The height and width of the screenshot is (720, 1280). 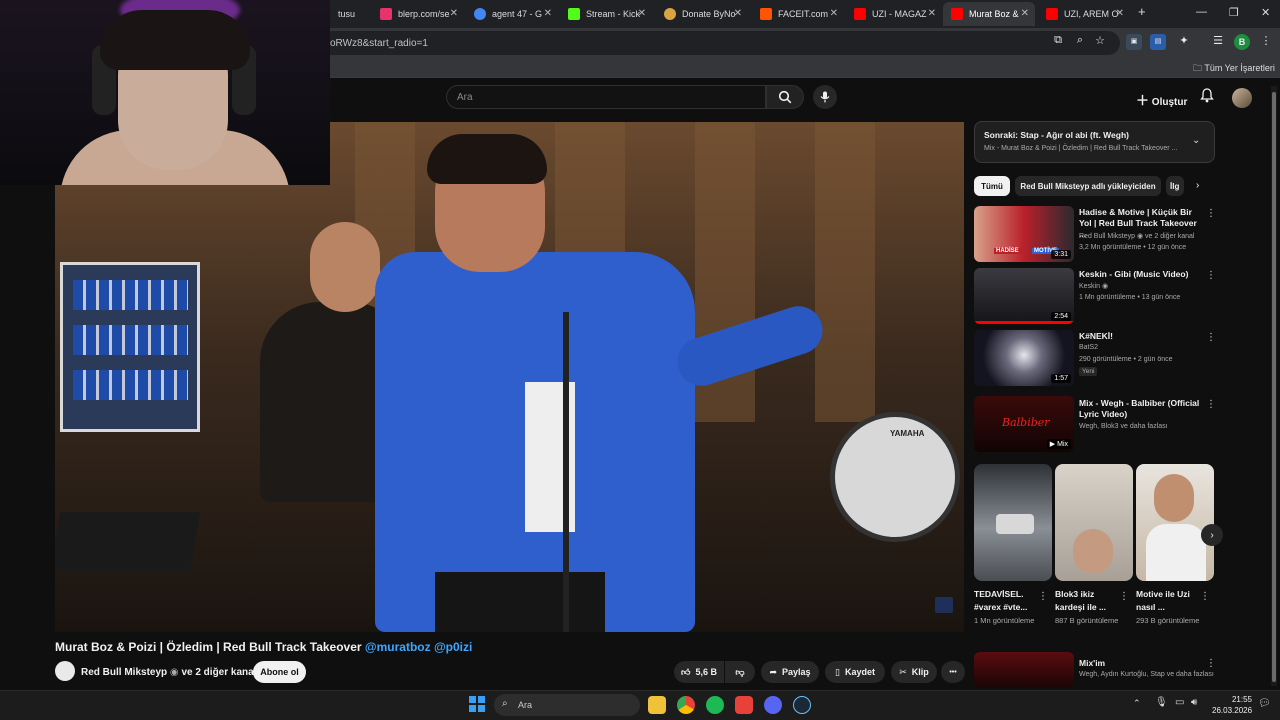 What do you see at coordinates (1142, 11) in the screenshot?
I see `new-tab-button: +` at bounding box center [1142, 11].